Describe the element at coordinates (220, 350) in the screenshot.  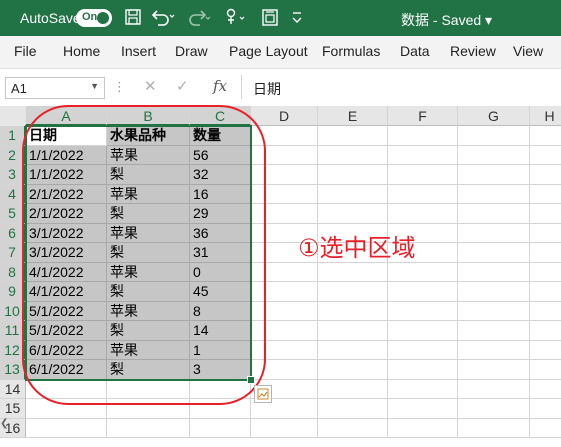
I see `cell-c12: 1` at that location.